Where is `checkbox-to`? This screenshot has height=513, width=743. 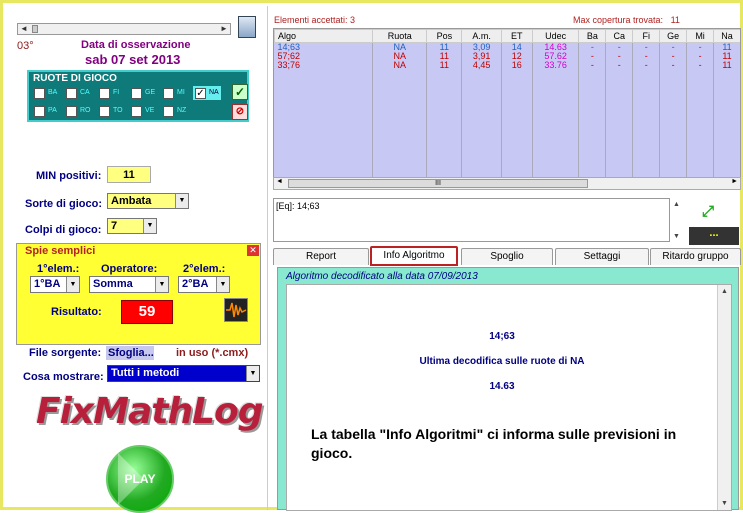
checkbox-to is located at coordinates (104, 111).